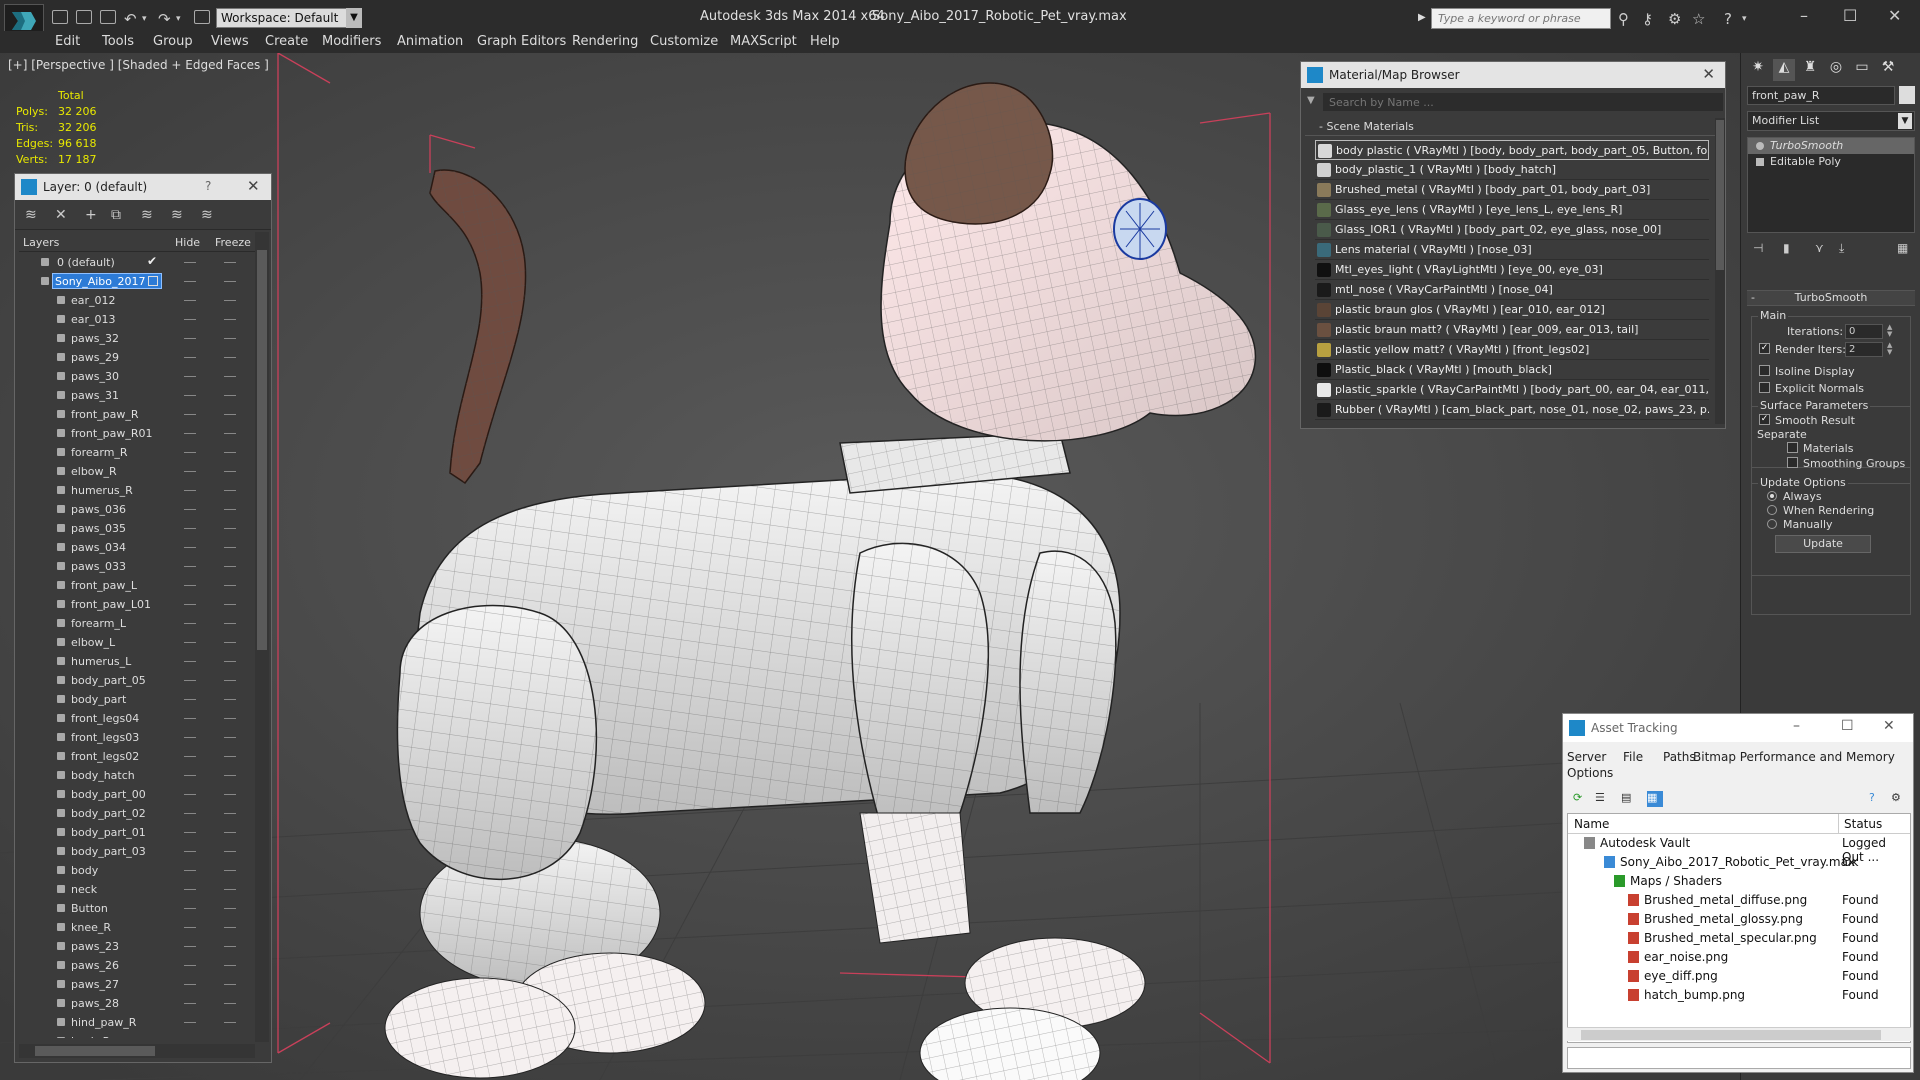  What do you see at coordinates (137, 604) in the screenshot?
I see `layer-object-row: front_paw_L01` at bounding box center [137, 604].